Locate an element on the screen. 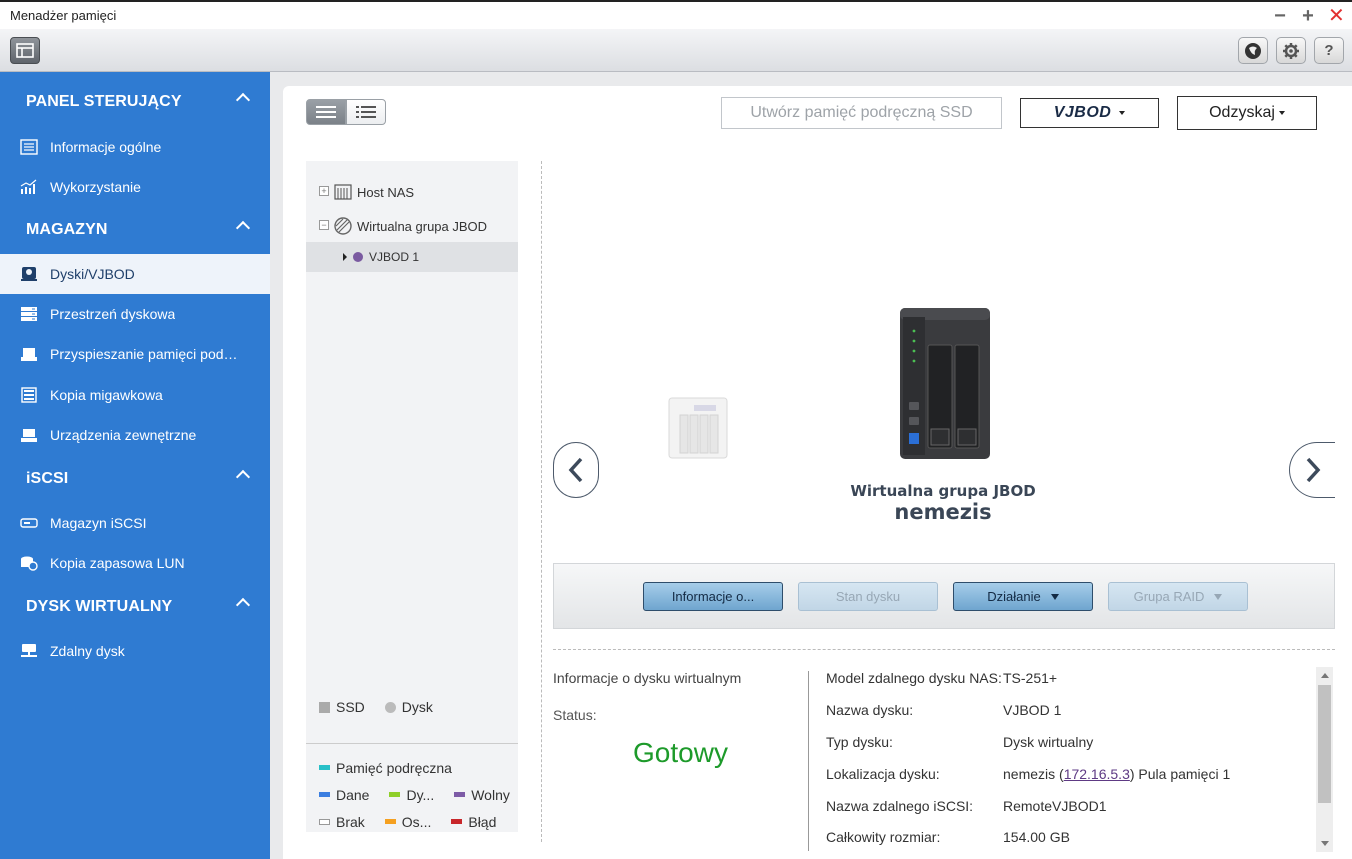 The width and height of the screenshot is (1352, 859). sidebar-item-dyski-vjbod: Dyski/VJBOD is located at coordinates (135, 274).